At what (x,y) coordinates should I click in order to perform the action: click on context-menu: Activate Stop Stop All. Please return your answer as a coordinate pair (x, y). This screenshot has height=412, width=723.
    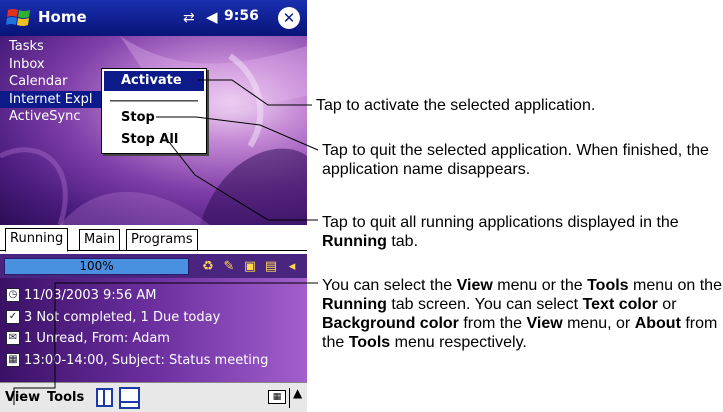
    Looking at the image, I should click on (154, 111).